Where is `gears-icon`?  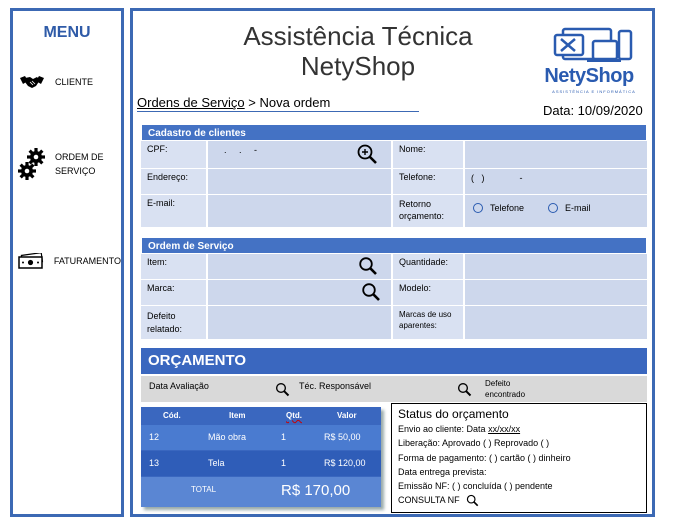
gears-icon is located at coordinates (32, 164).